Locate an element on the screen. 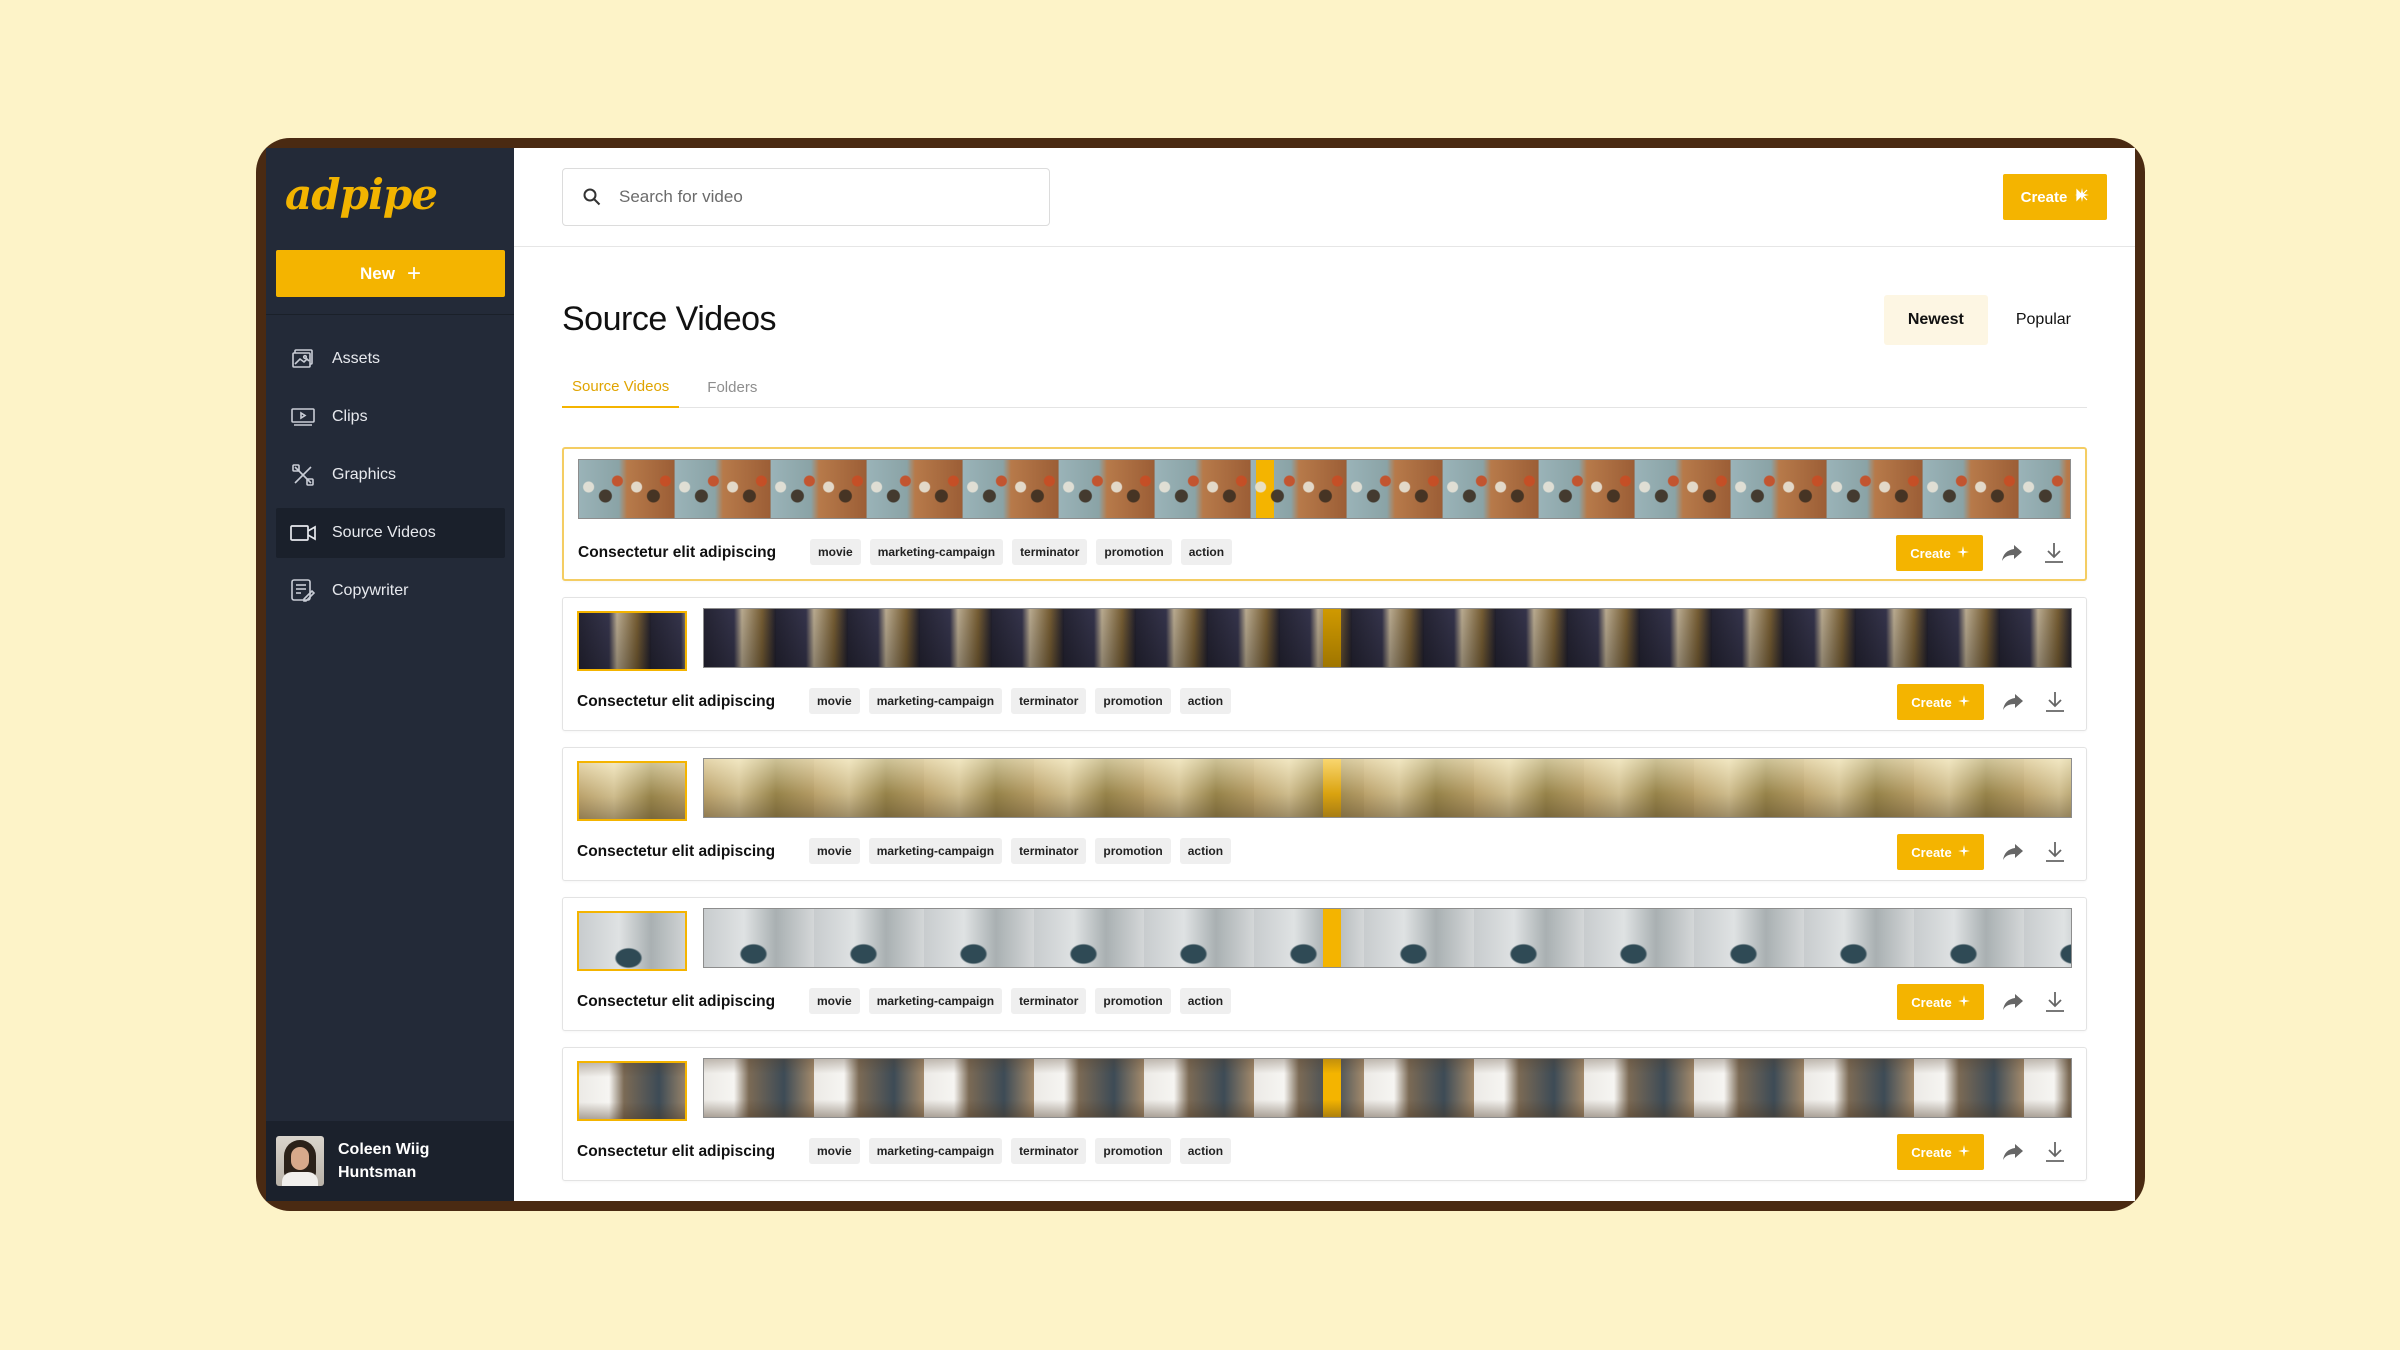 The width and height of the screenshot is (2400, 1350). sidebar-item-assets: Assets is located at coordinates (390, 359).